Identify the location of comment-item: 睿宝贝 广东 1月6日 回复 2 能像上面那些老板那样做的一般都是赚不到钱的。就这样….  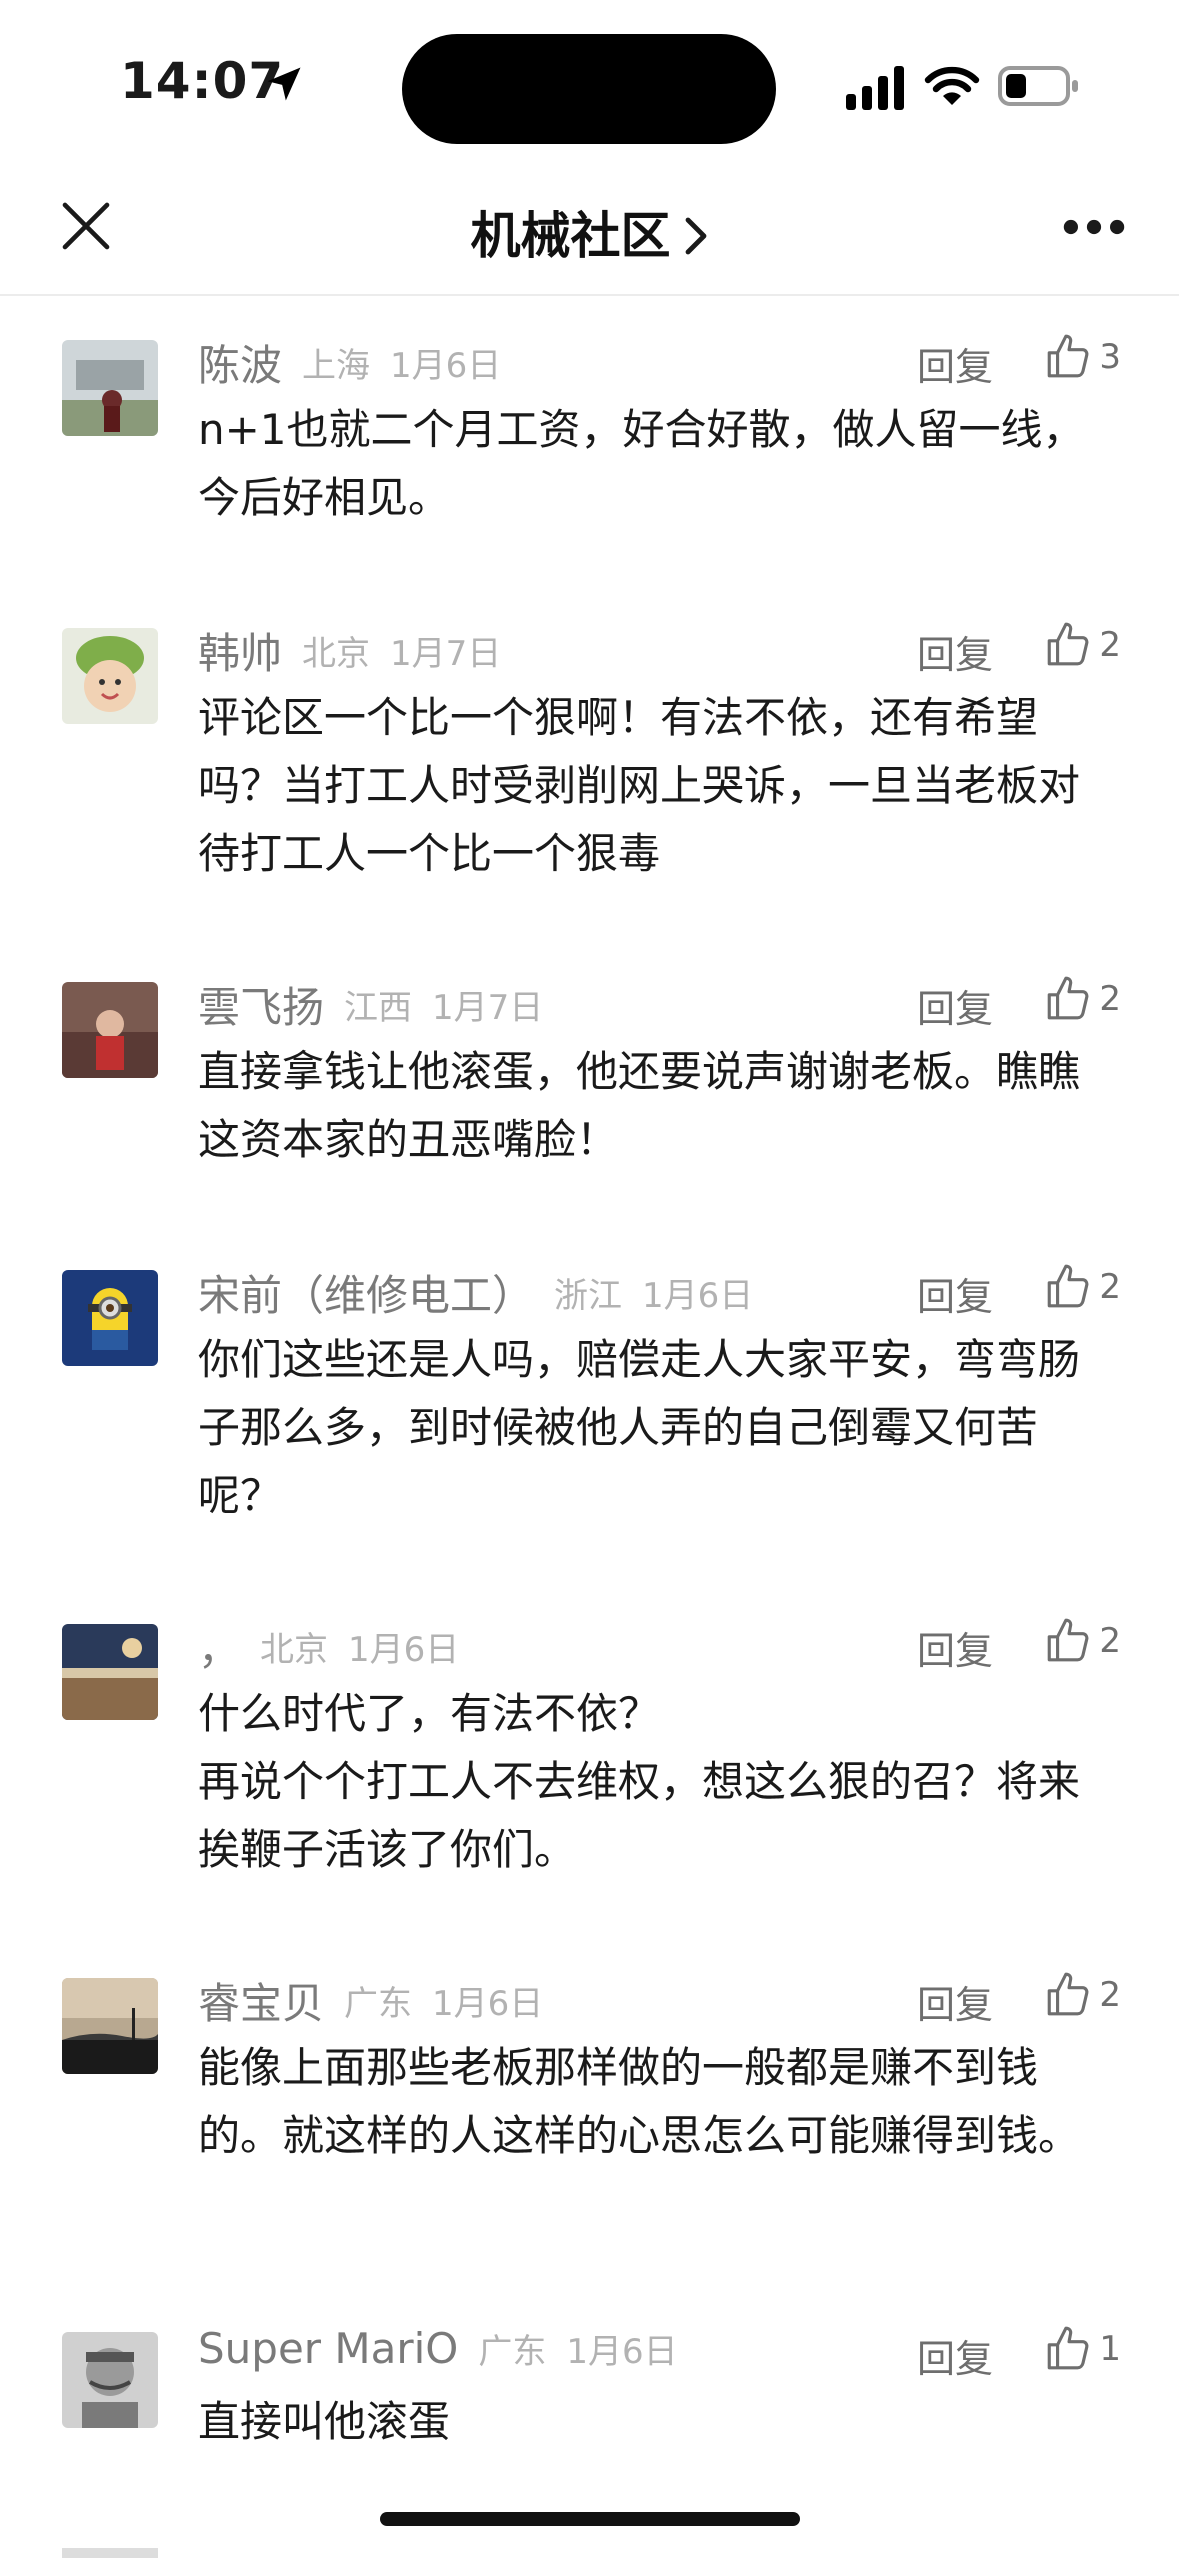
(589, 2110).